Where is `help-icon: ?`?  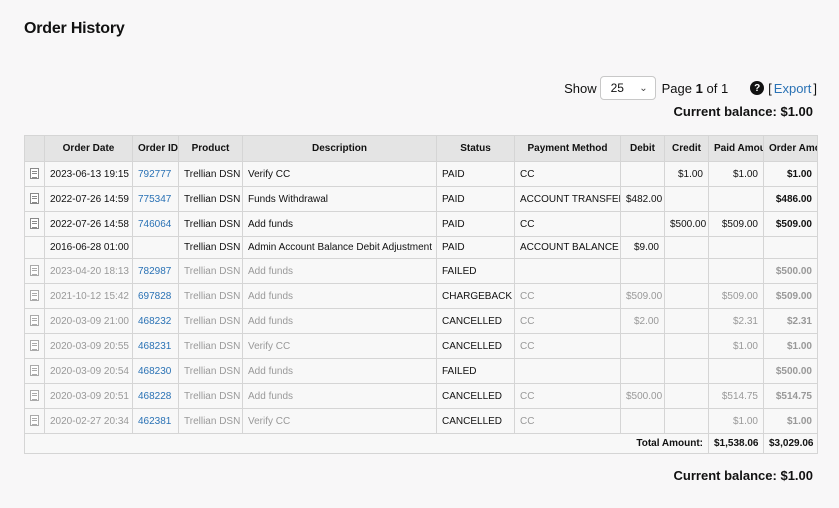
help-icon: ? is located at coordinates (757, 88).